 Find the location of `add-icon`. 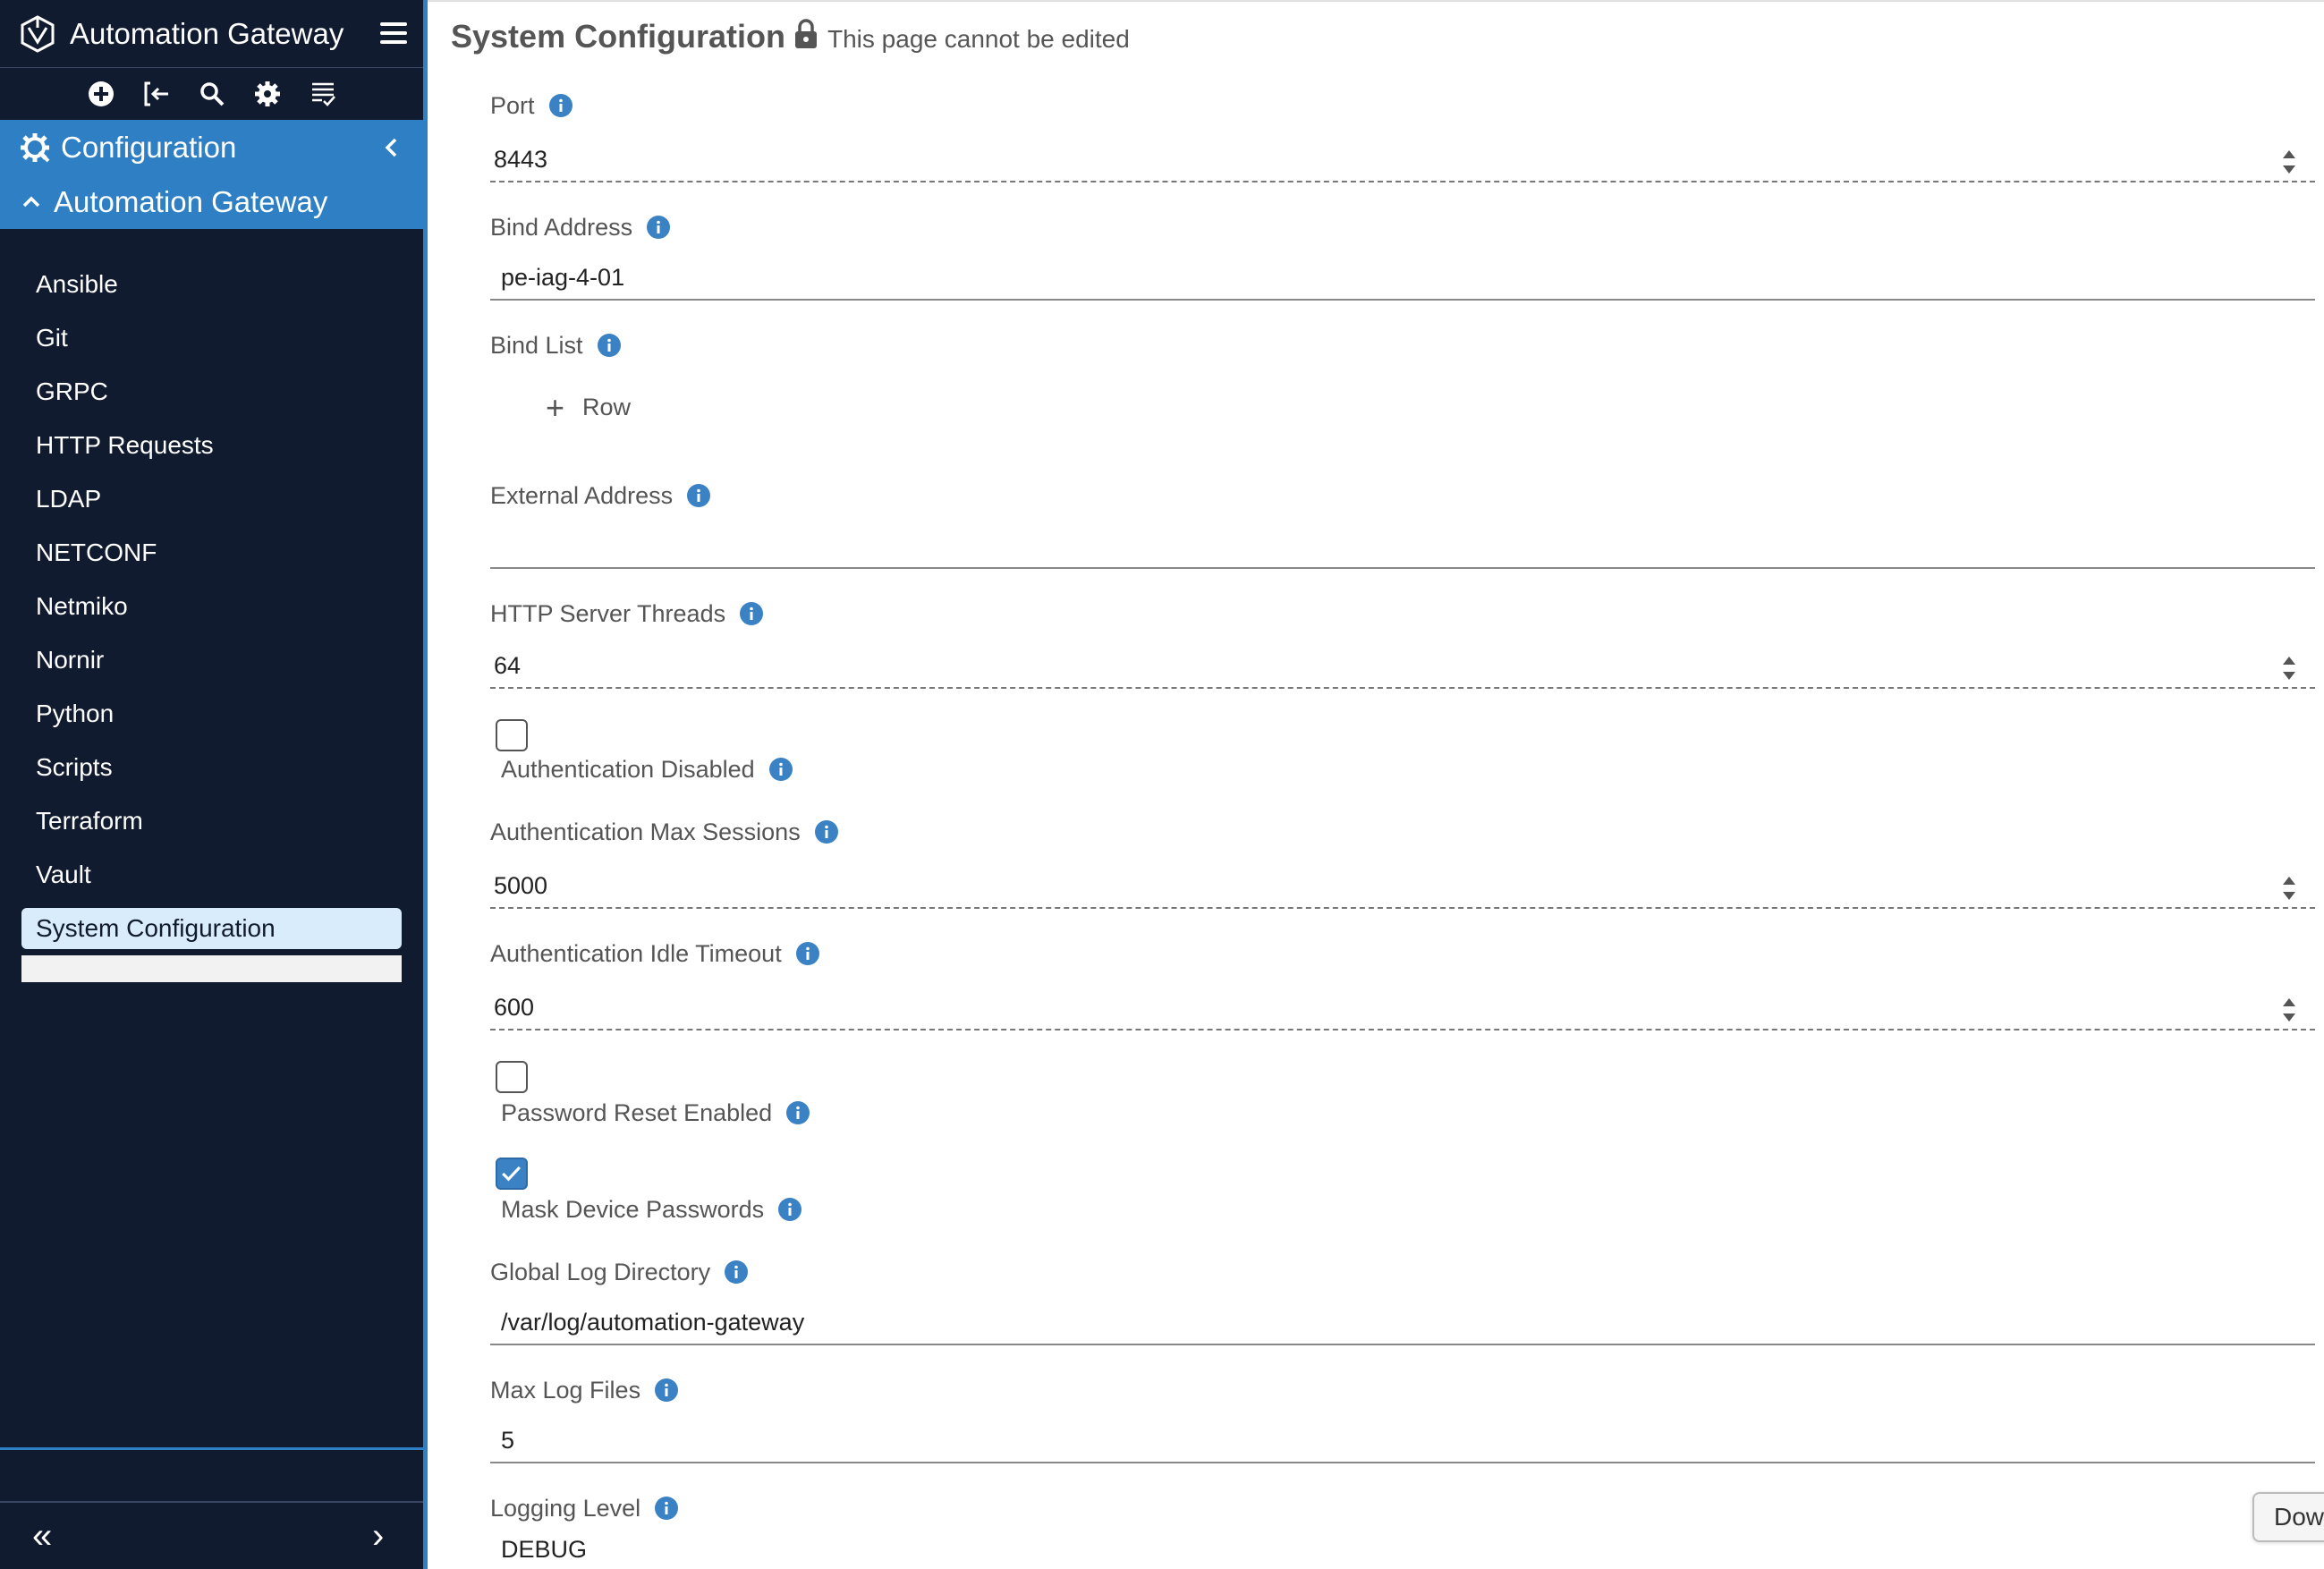

add-icon is located at coordinates (101, 94).